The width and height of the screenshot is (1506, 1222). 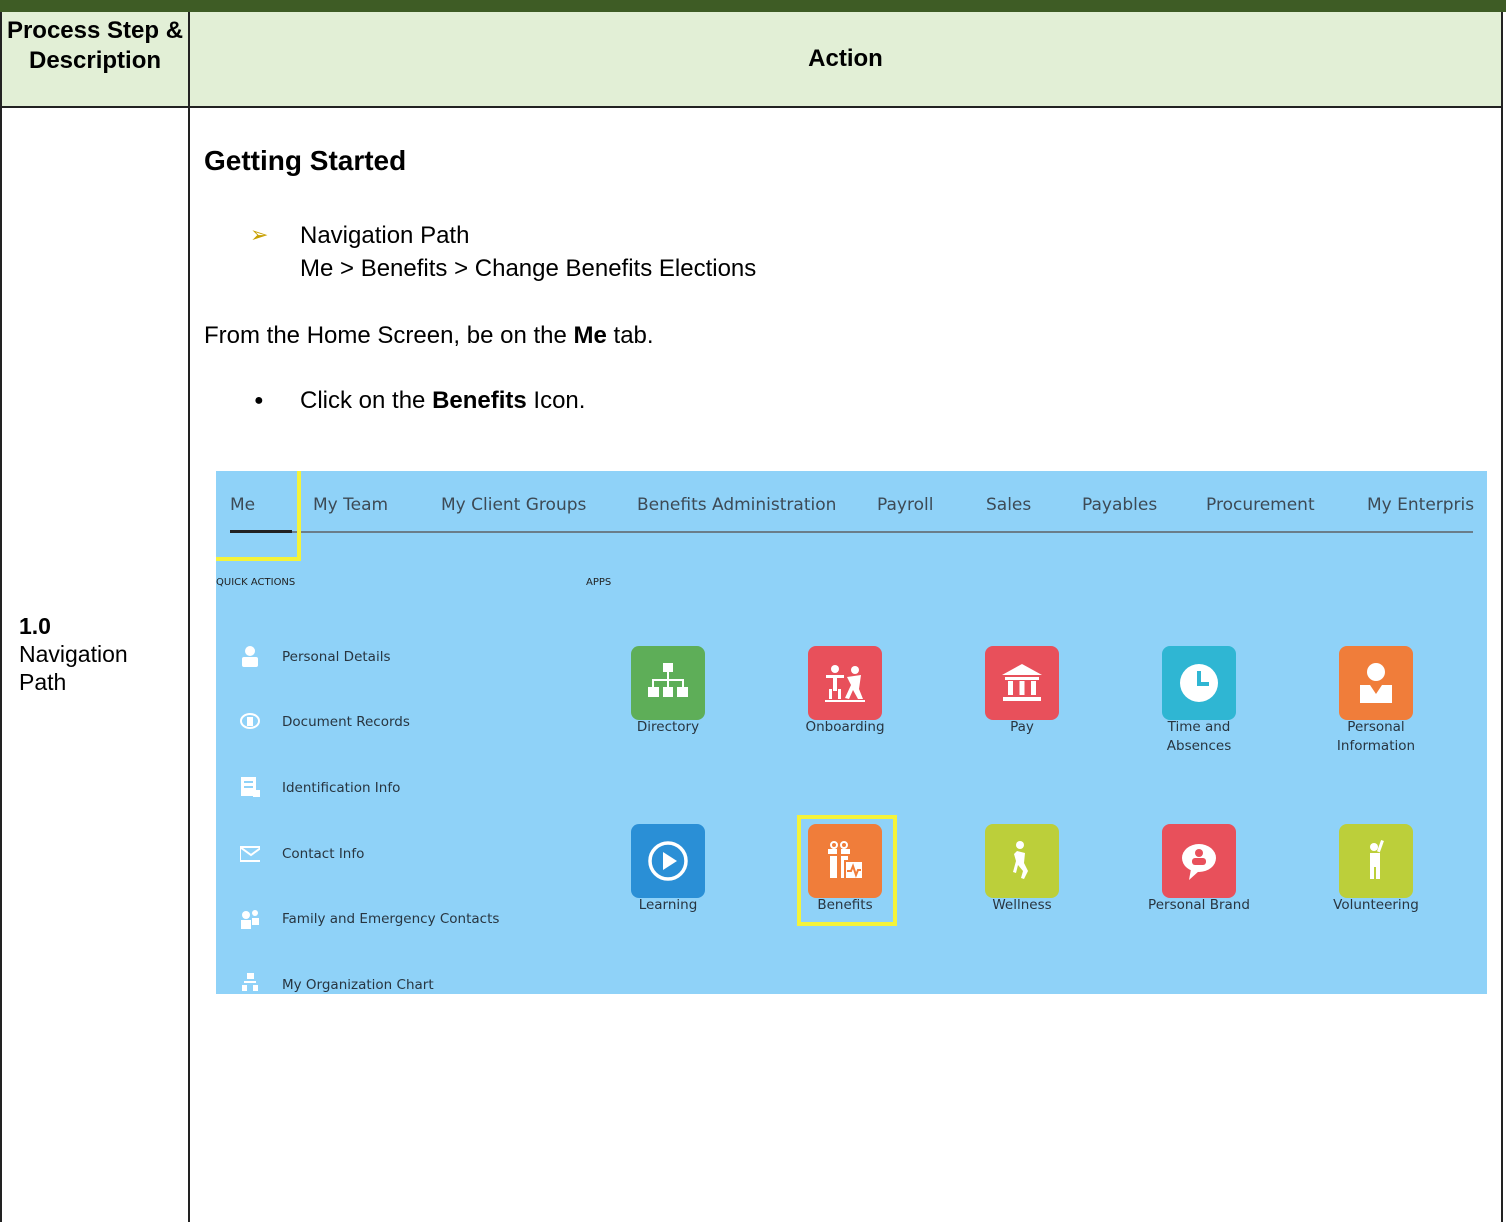 What do you see at coordinates (305, 160) in the screenshot?
I see `section-title: Getting Started` at bounding box center [305, 160].